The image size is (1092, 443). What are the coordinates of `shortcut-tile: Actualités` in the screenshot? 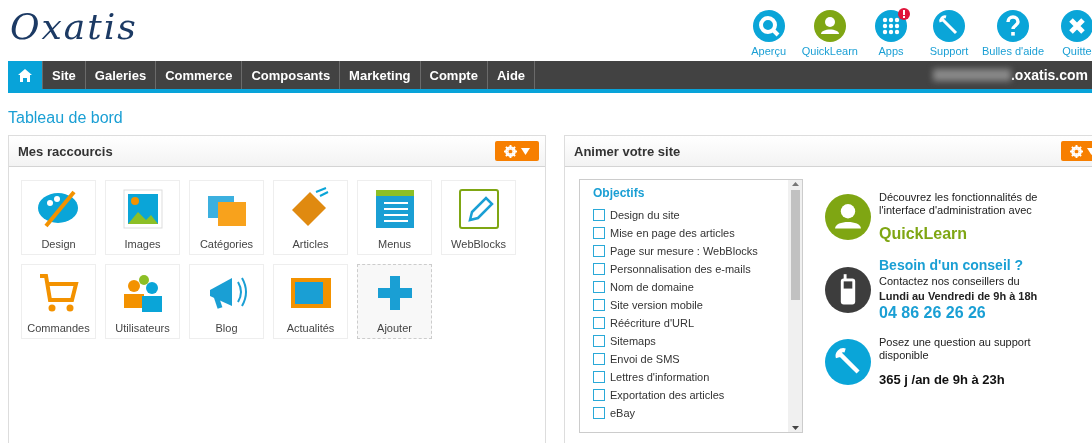 It's located at (310, 301).